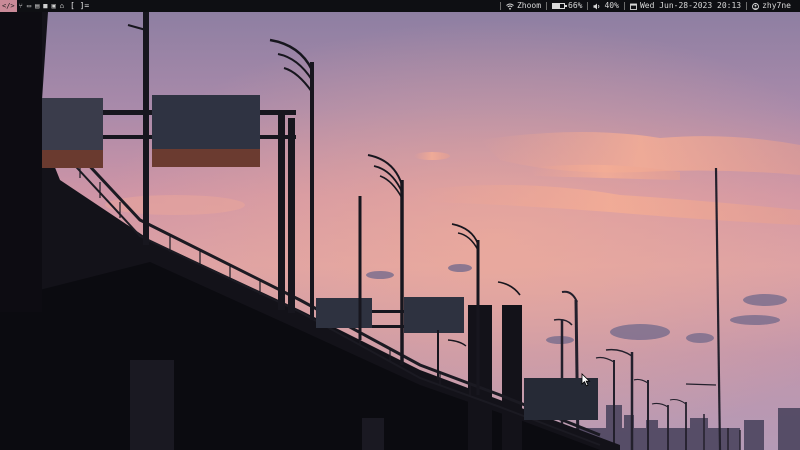 Image resolution: width=800 pixels, height=450 pixels. Describe the element at coordinates (776, 5) in the screenshot. I see `user-label: zhy7ne` at that location.